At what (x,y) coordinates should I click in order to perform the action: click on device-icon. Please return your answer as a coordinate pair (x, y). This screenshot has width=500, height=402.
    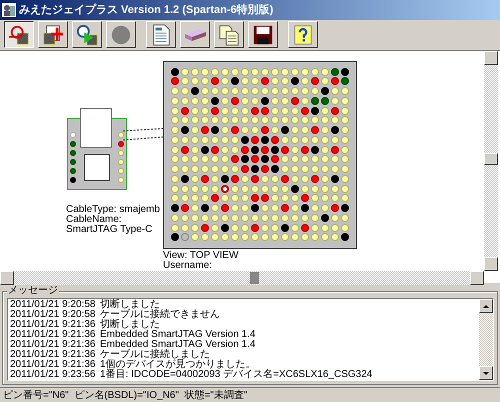
    Looking at the image, I should click on (195, 34).